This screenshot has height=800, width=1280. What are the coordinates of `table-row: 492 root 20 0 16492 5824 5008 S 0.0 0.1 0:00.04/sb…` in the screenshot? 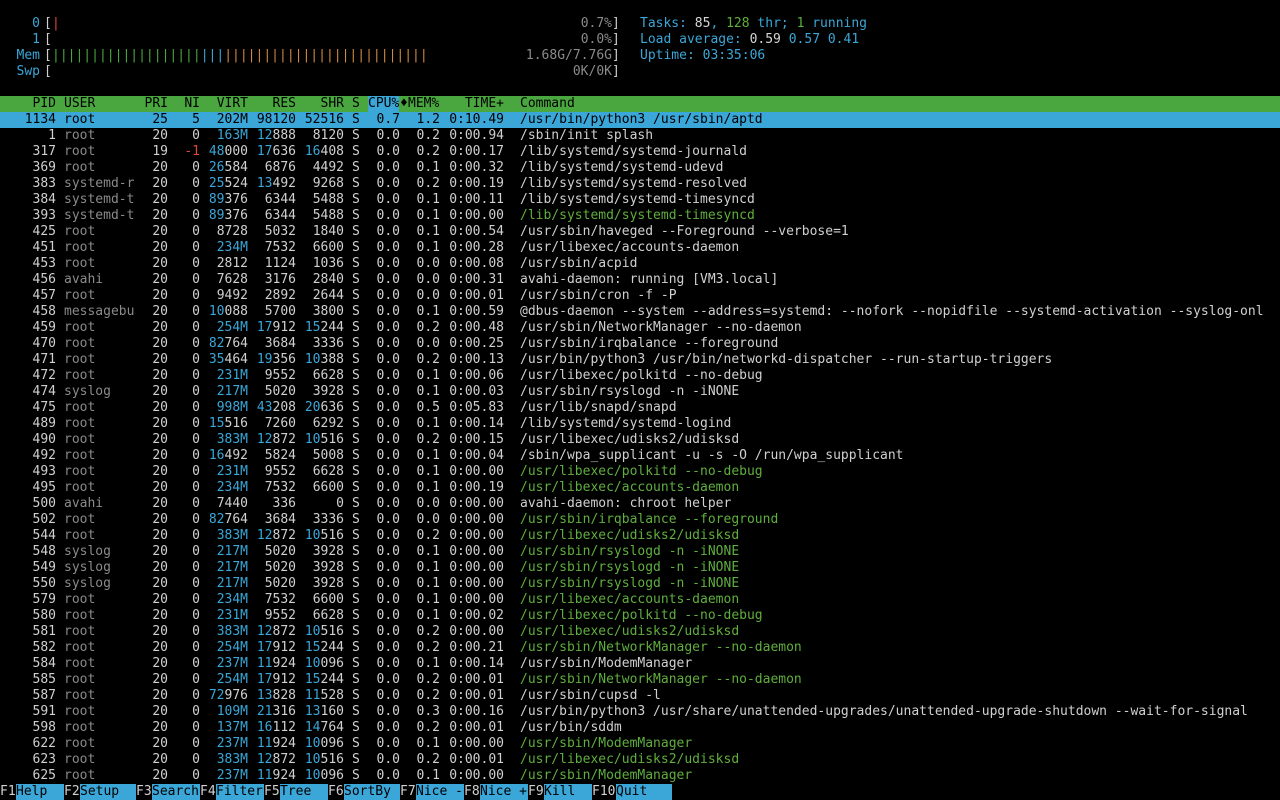 It's located at (640, 456).